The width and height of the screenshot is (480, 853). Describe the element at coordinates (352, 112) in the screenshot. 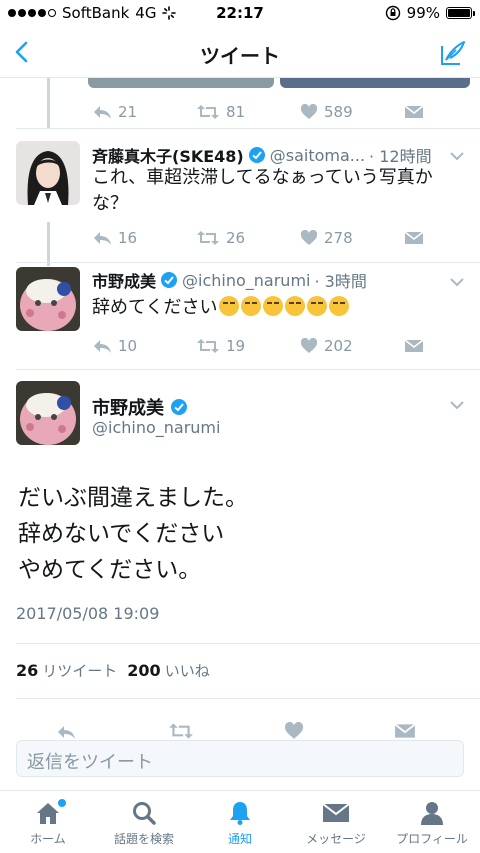

I see `like-button: 589` at that location.